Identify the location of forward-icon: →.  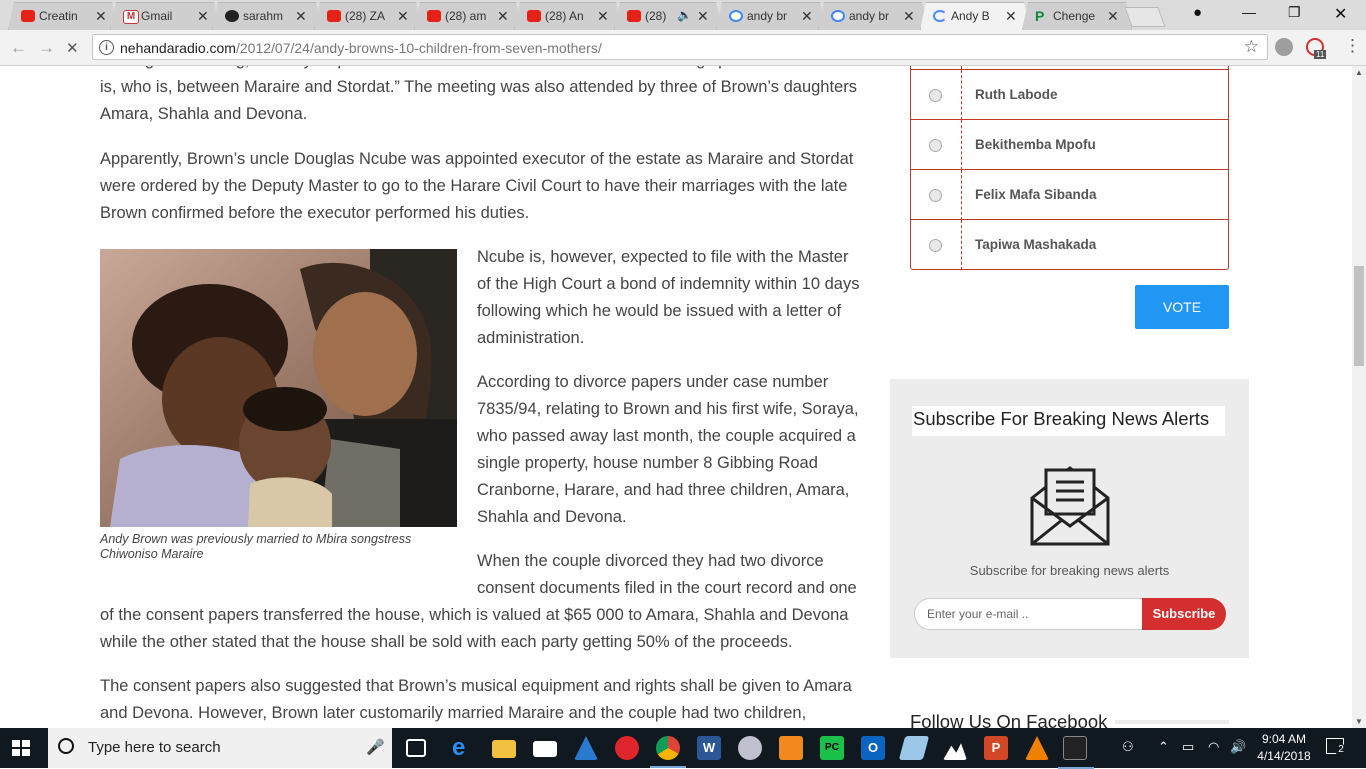
(46, 48).